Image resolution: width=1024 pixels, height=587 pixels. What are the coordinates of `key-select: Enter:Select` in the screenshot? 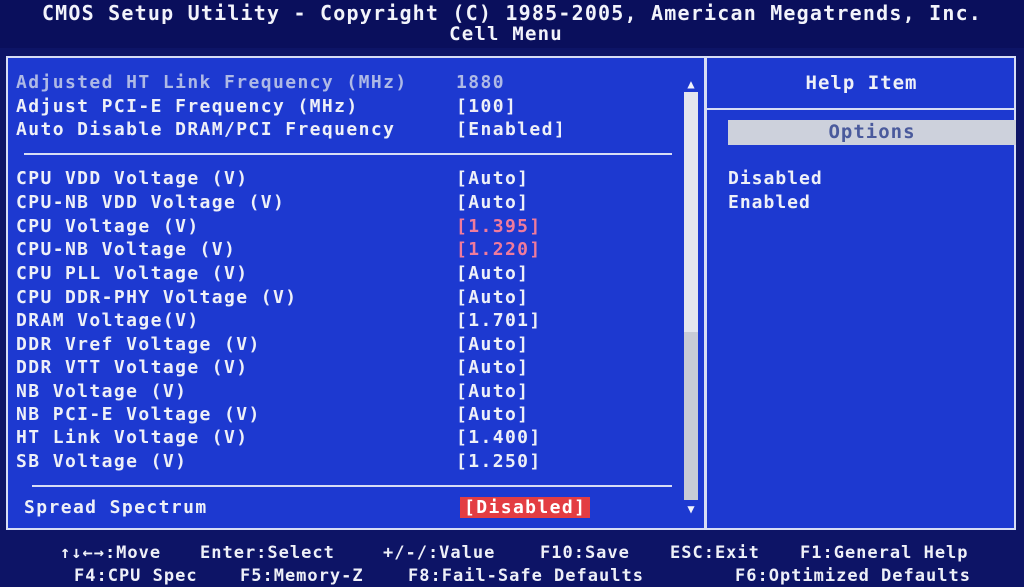 It's located at (267, 553).